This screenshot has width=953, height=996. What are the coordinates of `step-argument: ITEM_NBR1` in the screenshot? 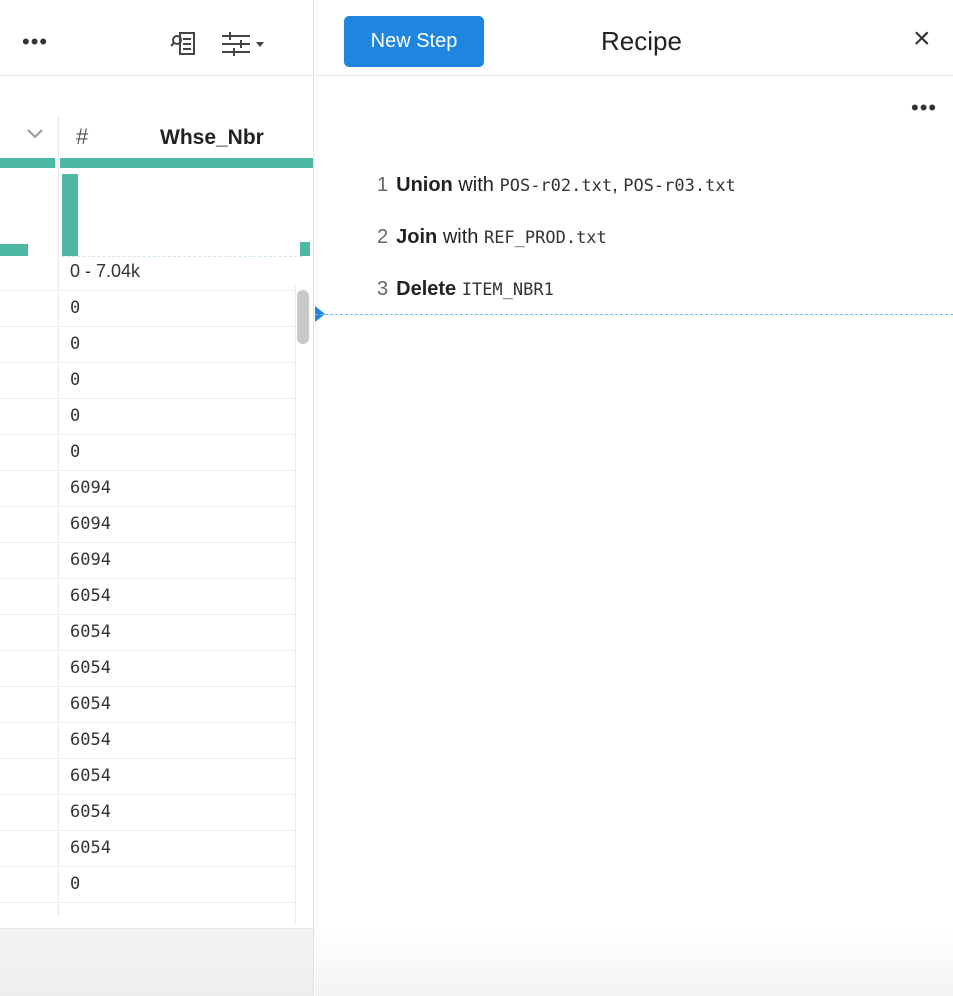 It's located at (507, 290).